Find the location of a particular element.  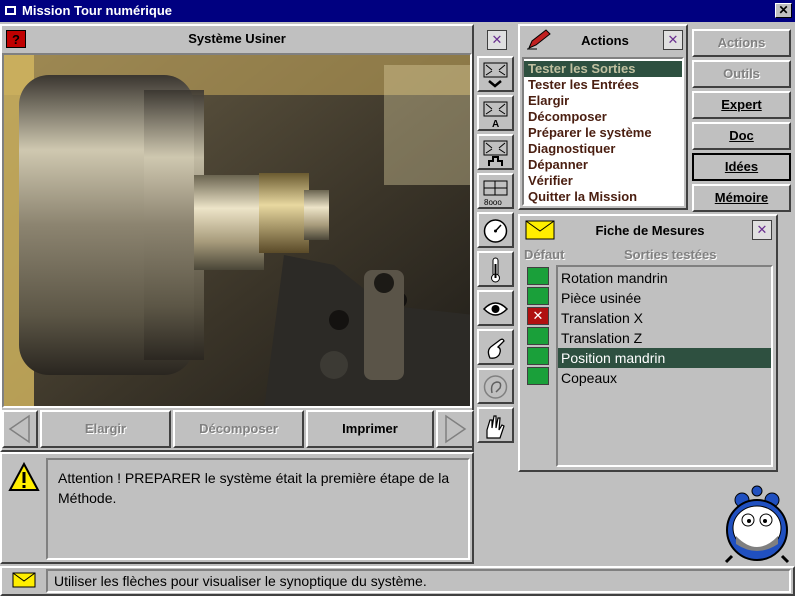

window-title: Mission Tour numérique is located at coordinates (97, 10).